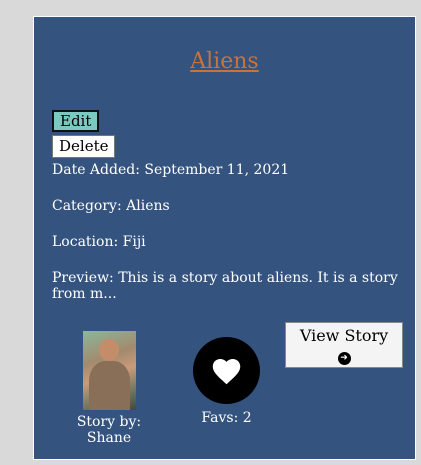 The image size is (421, 465). I want to click on avatar-head, so click(109, 350).